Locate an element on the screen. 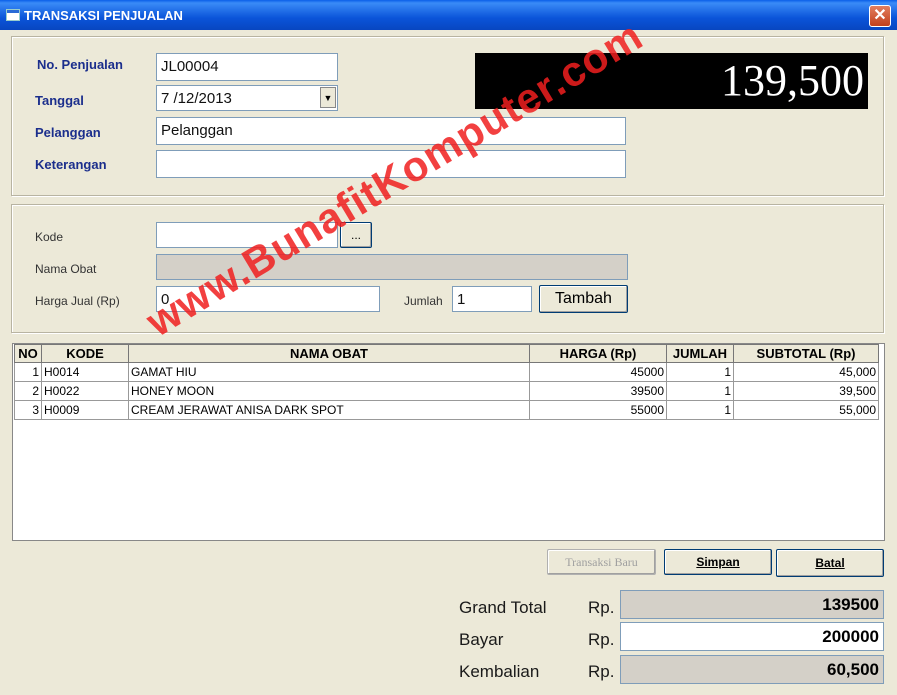 The height and width of the screenshot is (695, 897). simpan-label: Simpan is located at coordinates (718, 562).